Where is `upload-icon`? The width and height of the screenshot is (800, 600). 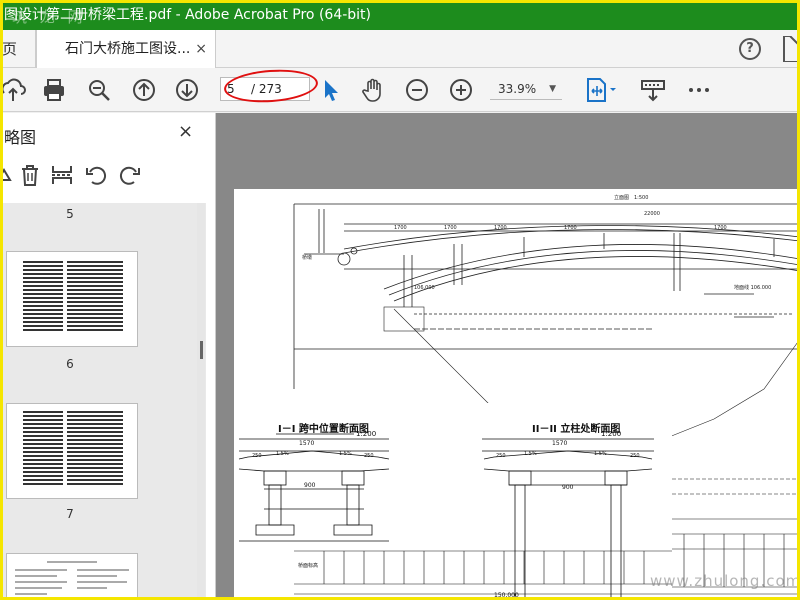 upload-icon is located at coordinates (13, 90).